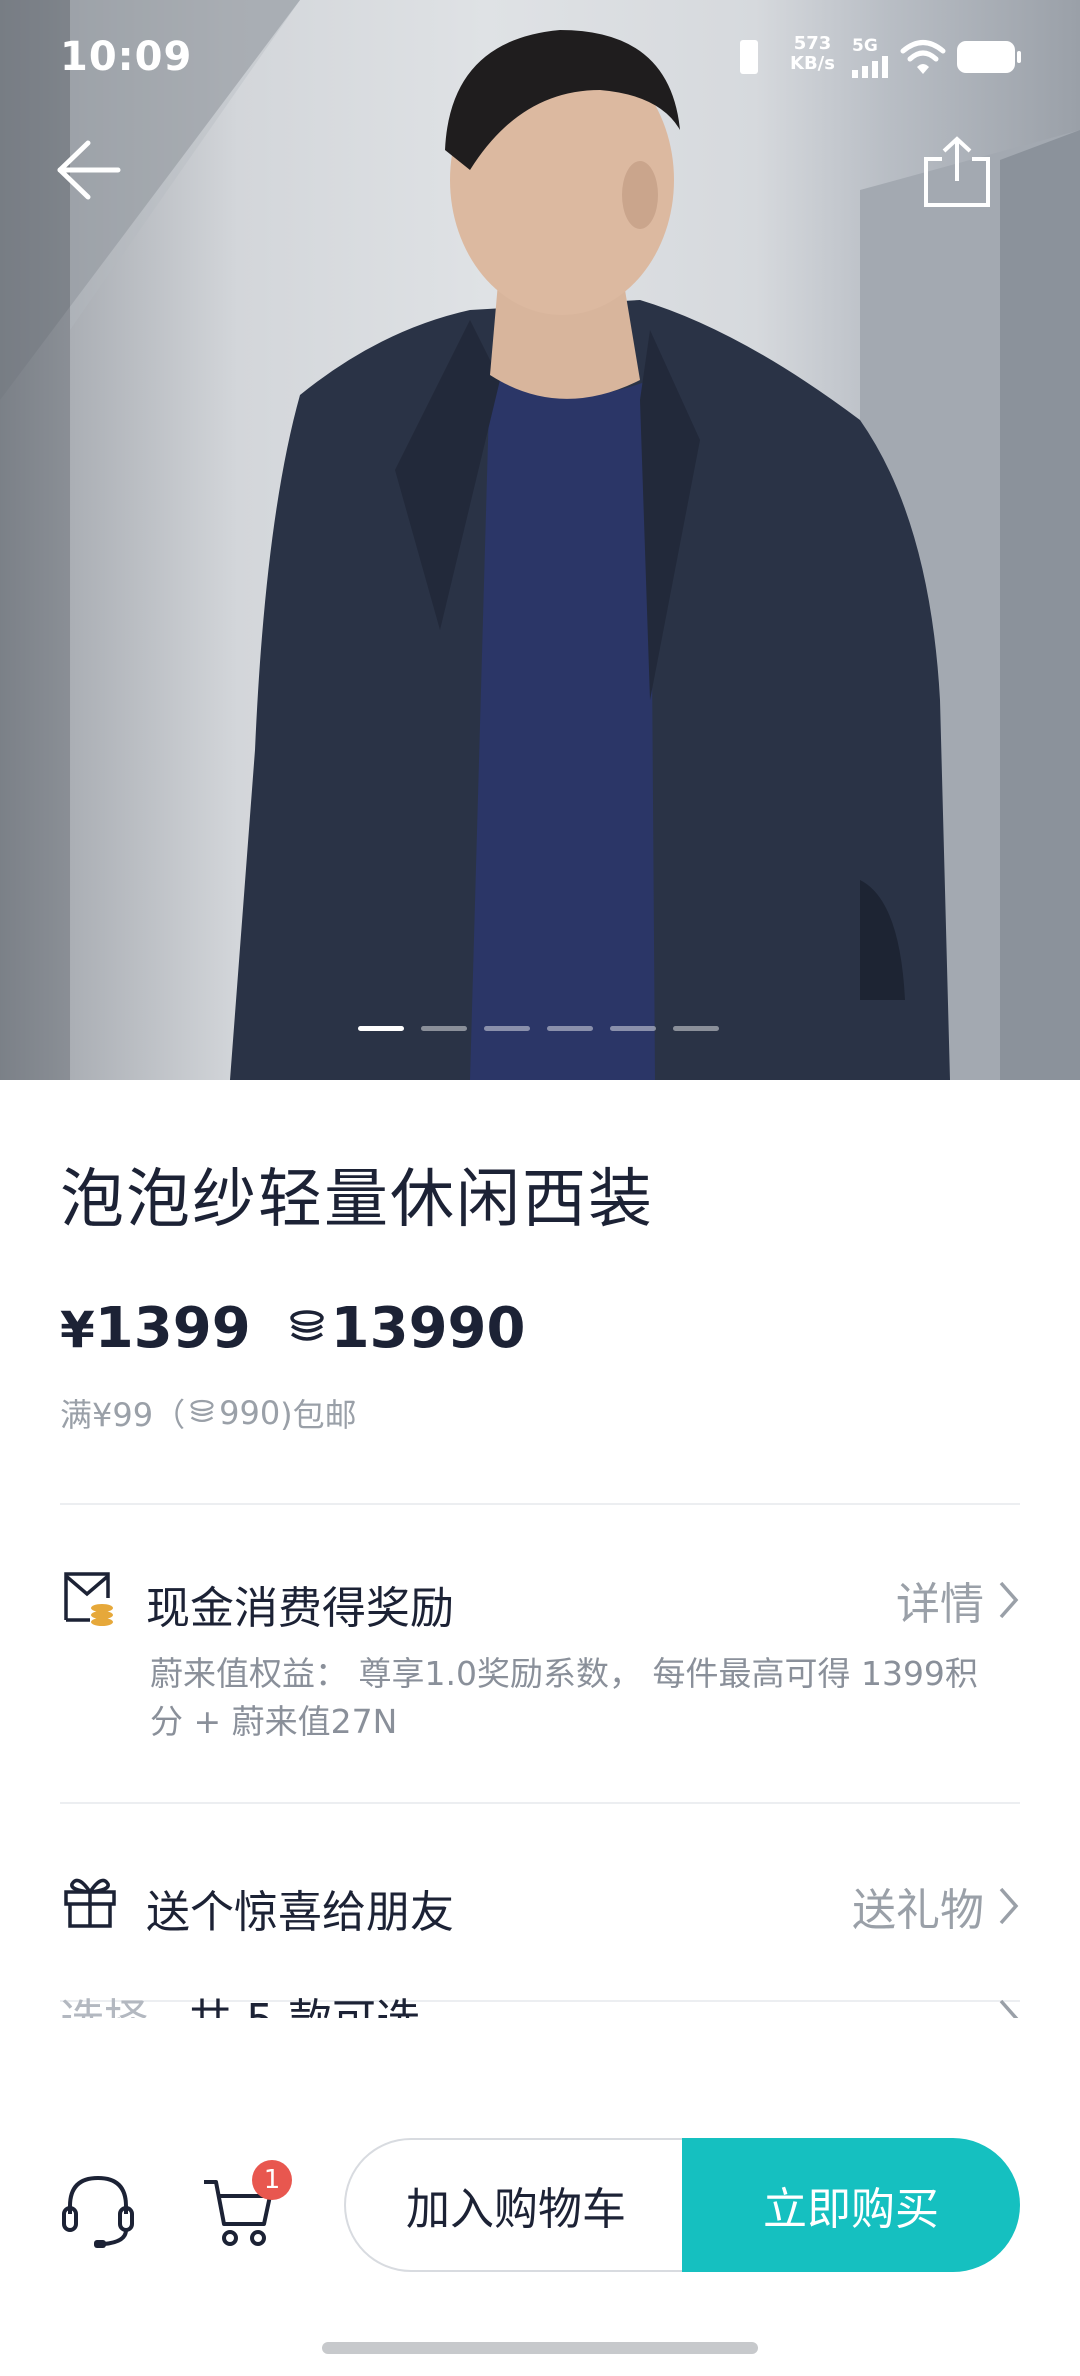 Image resolution: width=1080 pixels, height=2376 pixels. I want to click on shipping-coin: 990, so click(250, 1413).